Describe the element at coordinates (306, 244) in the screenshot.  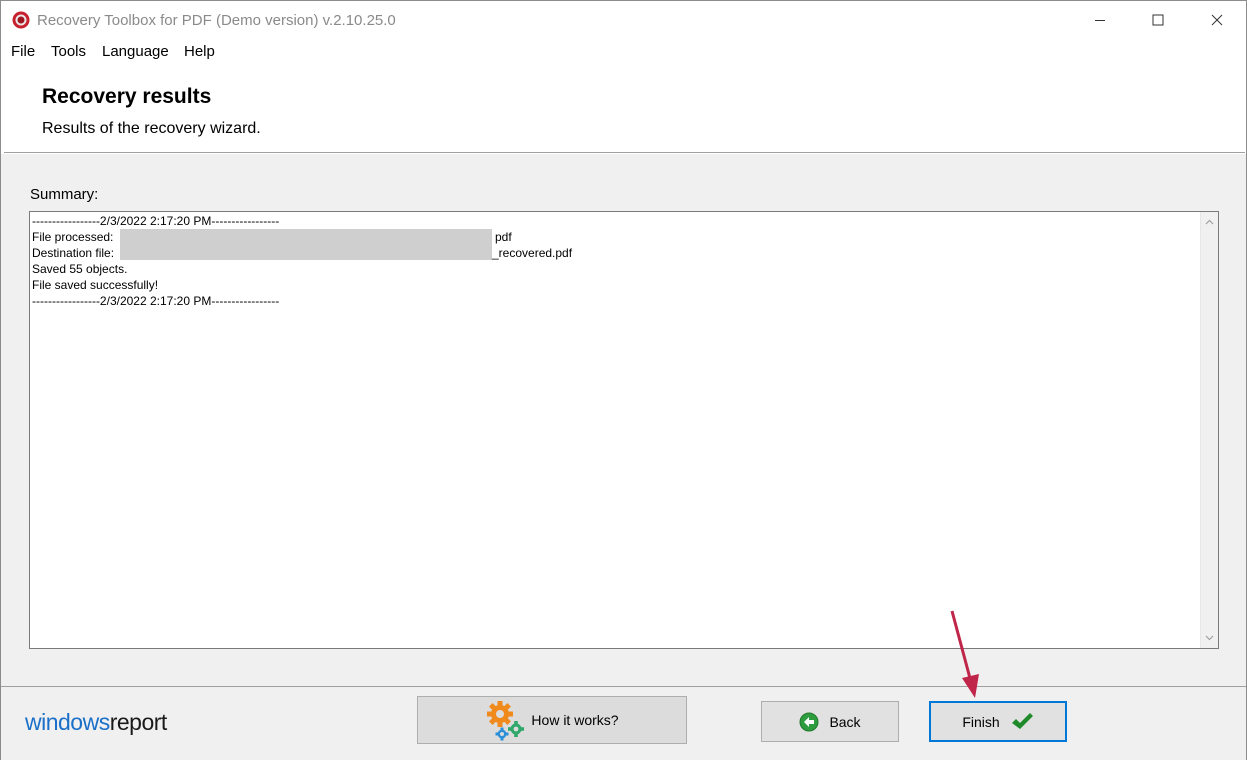
I see `redacted-path` at that location.